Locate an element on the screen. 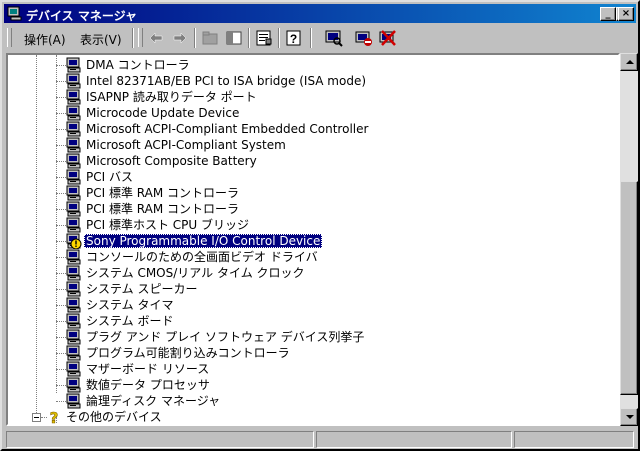 The width and height of the screenshot is (640, 451). tree-item-device: コンソールのための全画面ビデオ ドライバ is located at coordinates (308, 257).